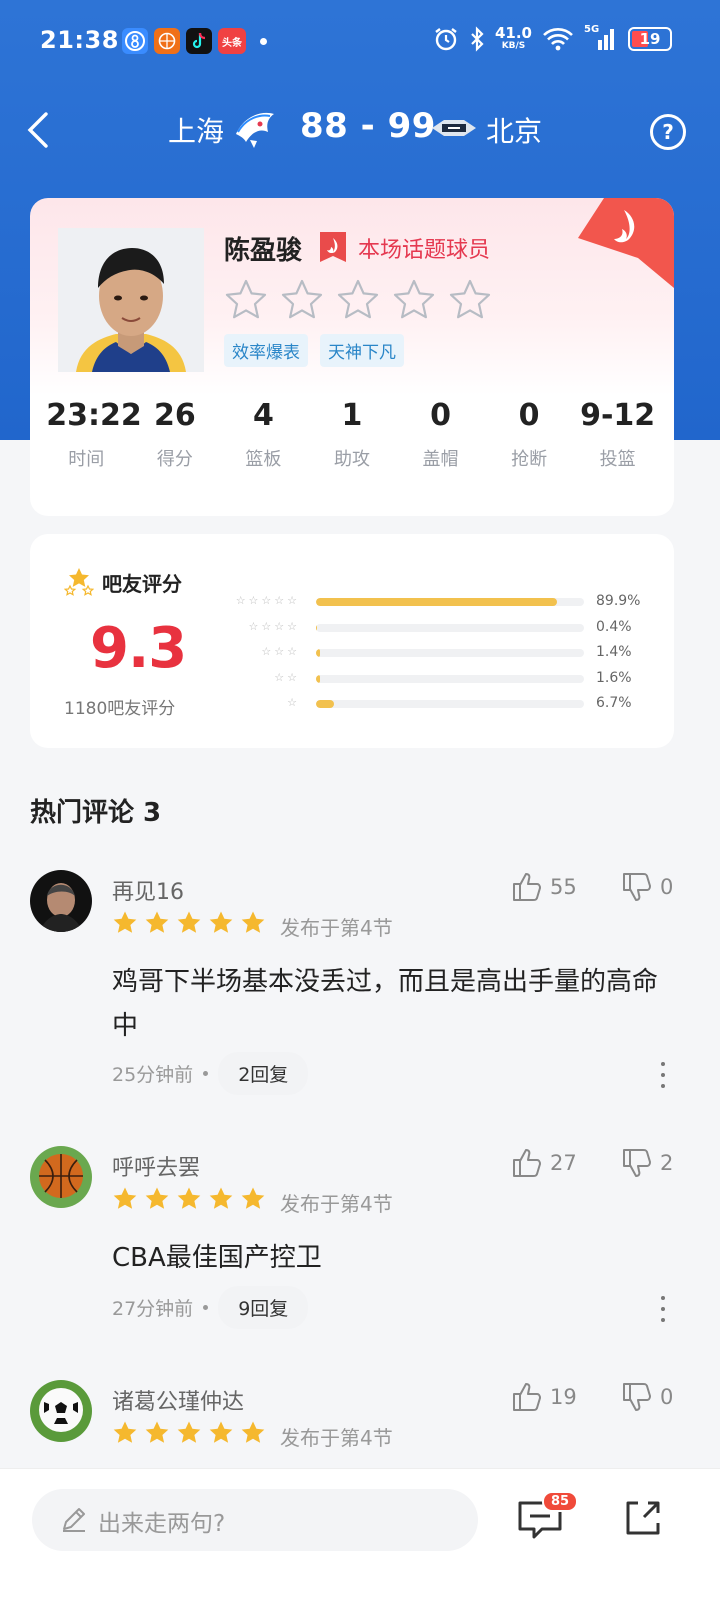  Describe the element at coordinates (514, 130) in the screenshot. I see `away-team-name: 北京` at that location.